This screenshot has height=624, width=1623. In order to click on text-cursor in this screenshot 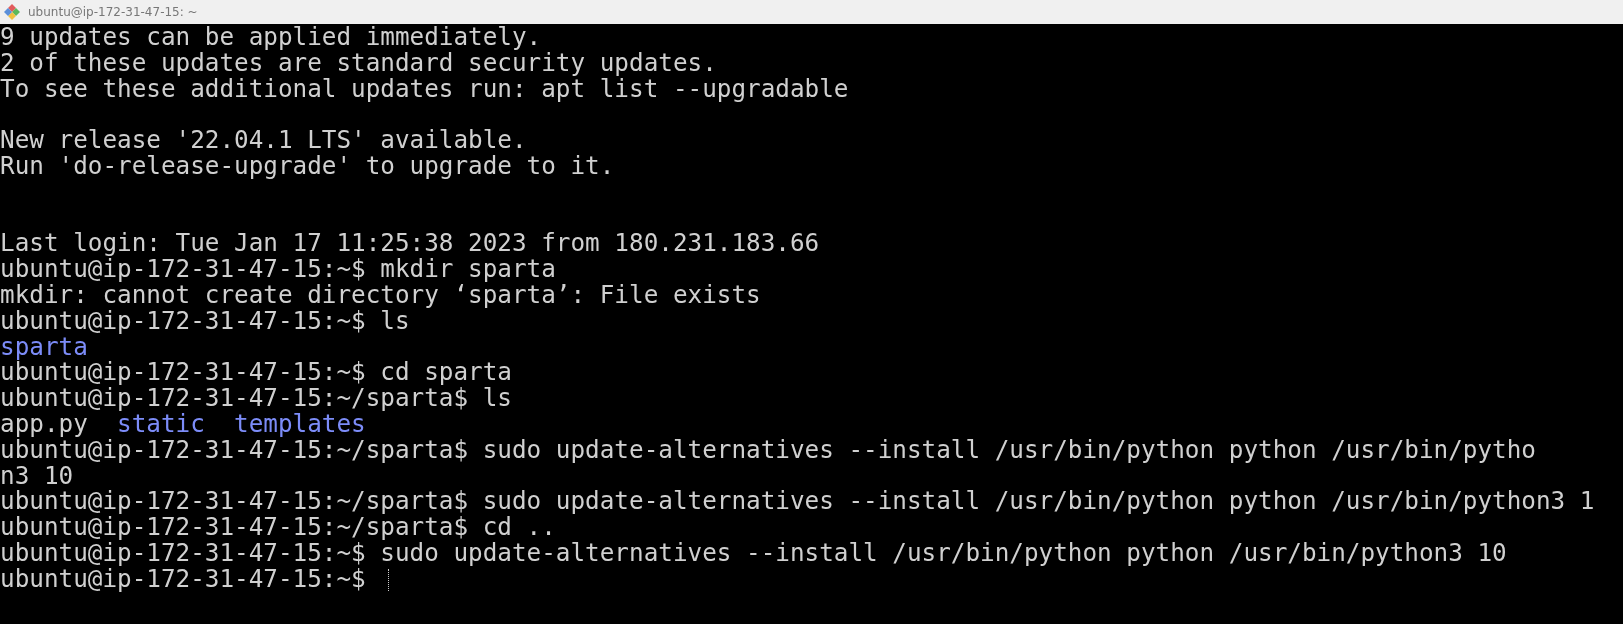, I will do `click(388, 579)`.